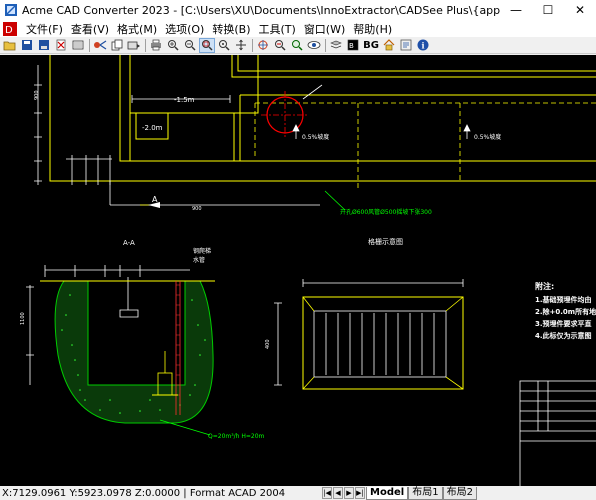 The width and height of the screenshot is (596, 500). What do you see at coordinates (156, 45) in the screenshot?
I see `print-icon` at bounding box center [156, 45].